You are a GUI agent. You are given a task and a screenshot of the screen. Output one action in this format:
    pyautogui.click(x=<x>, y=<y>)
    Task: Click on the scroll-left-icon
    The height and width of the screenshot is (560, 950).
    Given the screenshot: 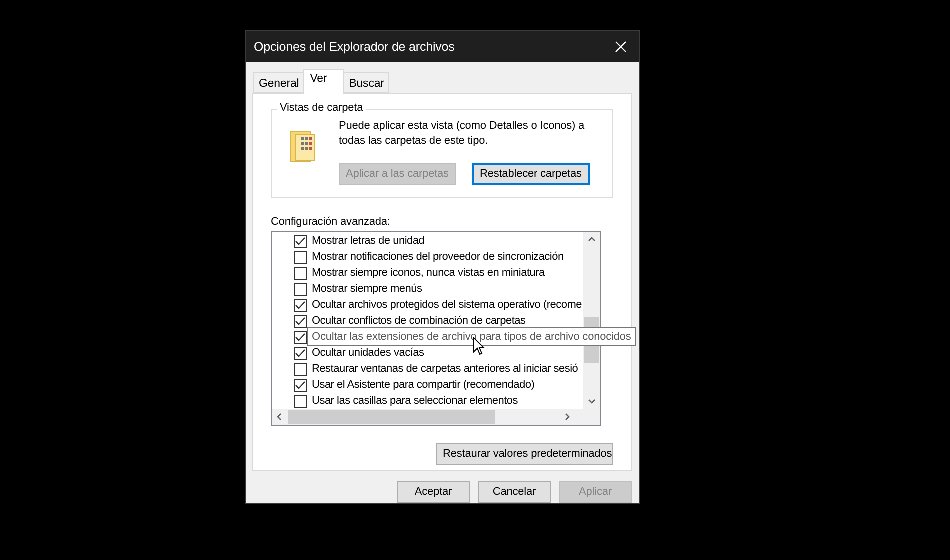 What is the action you would take?
    pyautogui.click(x=279, y=417)
    